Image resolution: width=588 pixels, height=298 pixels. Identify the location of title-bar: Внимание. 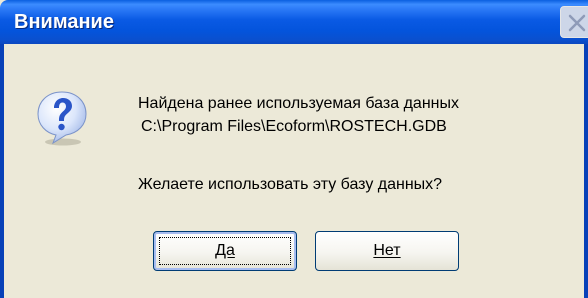
(294, 22).